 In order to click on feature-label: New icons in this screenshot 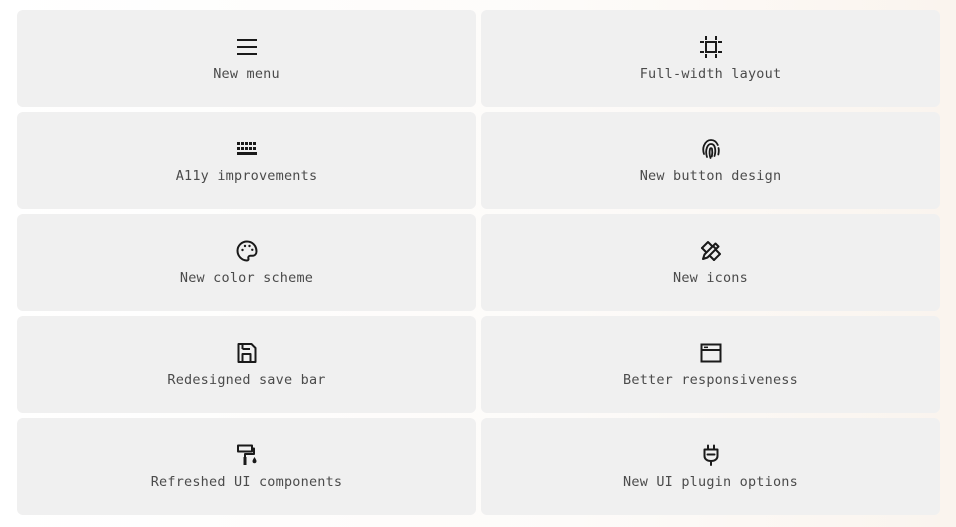, I will do `click(710, 278)`.